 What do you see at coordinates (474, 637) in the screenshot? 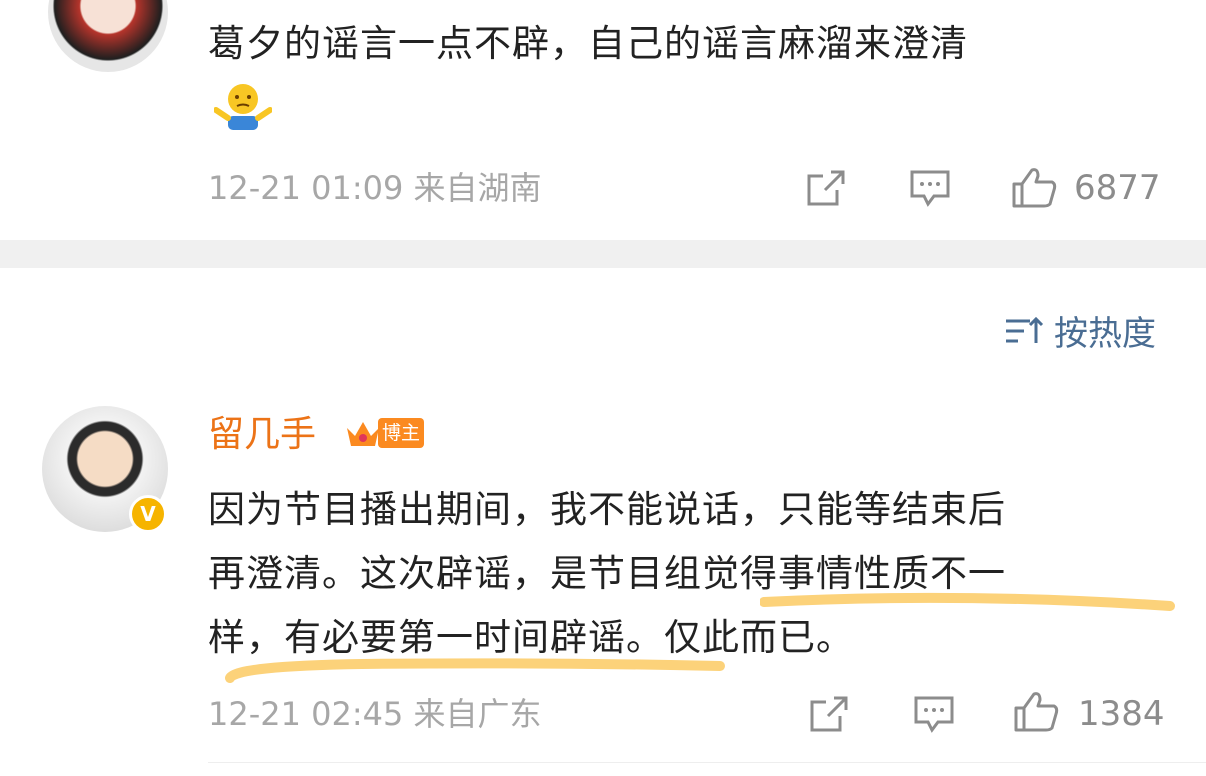
I see `highlighted-text: 有必要第一时间辟谣。` at bounding box center [474, 637].